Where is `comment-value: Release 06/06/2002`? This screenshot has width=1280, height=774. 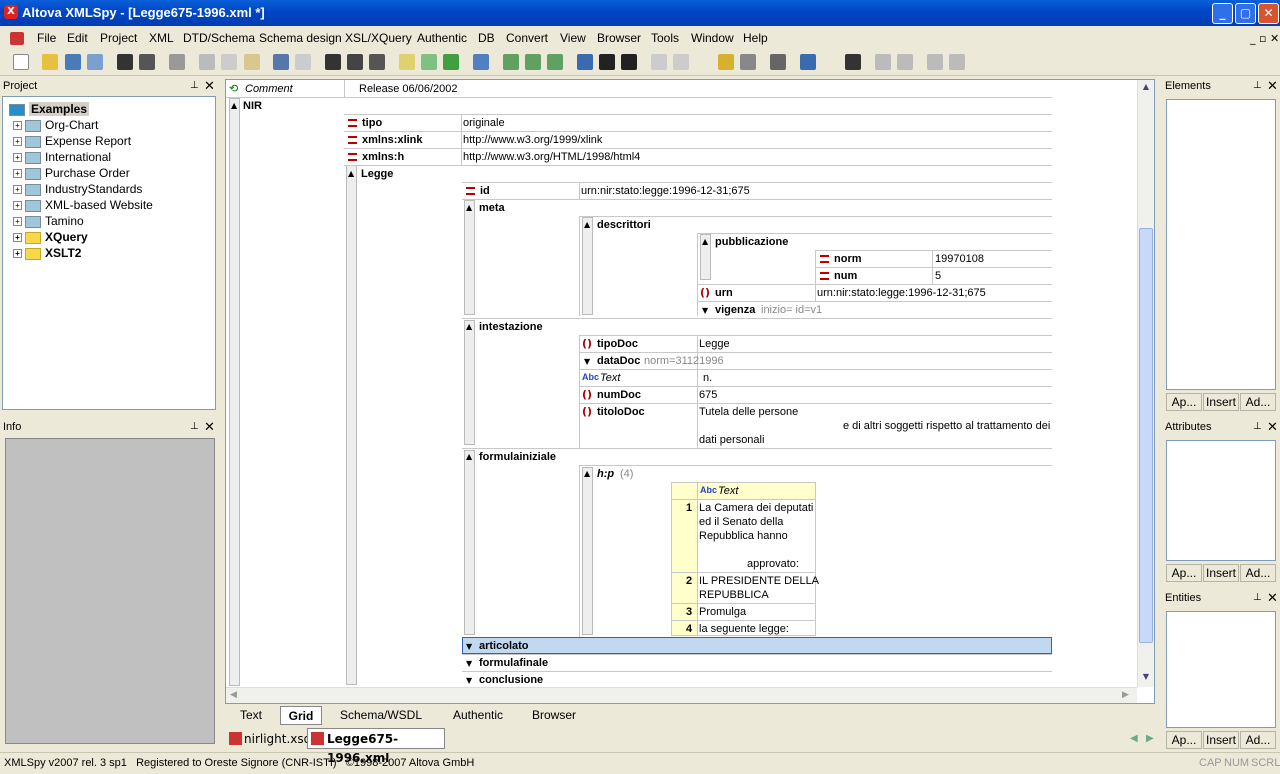
comment-value: Release 06/06/2002 is located at coordinates (408, 89).